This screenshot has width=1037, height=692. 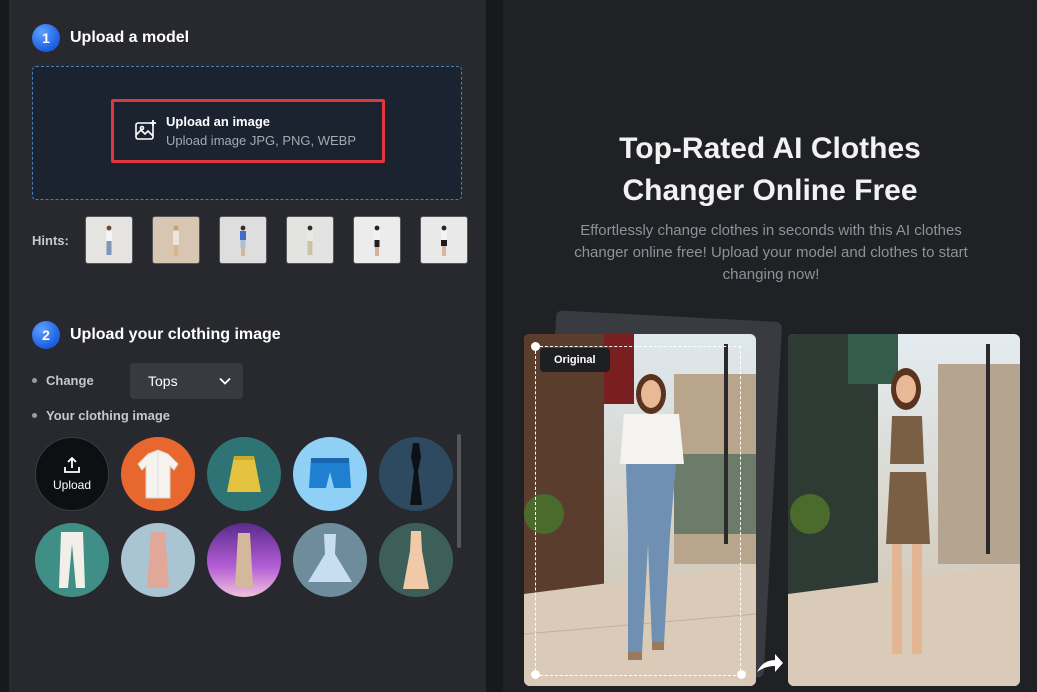 What do you see at coordinates (50, 240) in the screenshot?
I see `hints-label: Hints:` at bounding box center [50, 240].